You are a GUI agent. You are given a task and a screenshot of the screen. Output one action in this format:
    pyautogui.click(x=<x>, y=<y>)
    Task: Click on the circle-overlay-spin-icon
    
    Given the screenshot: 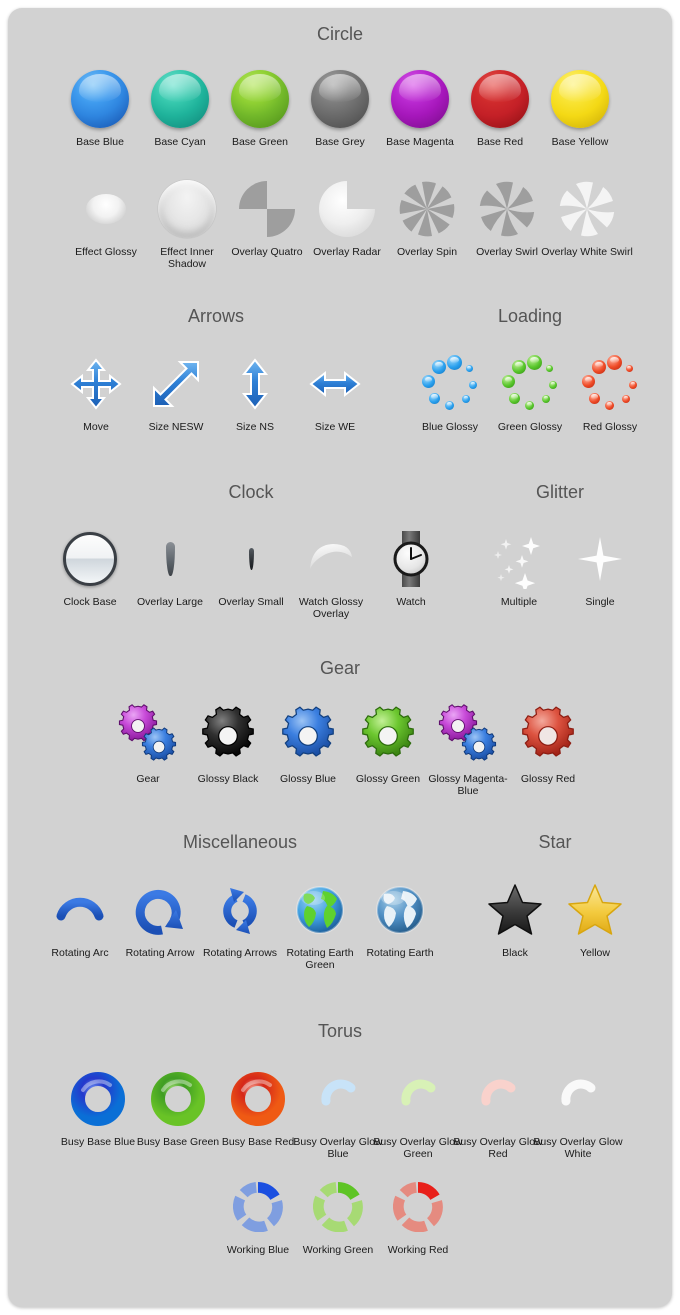 What is the action you would take?
    pyautogui.click(x=427, y=209)
    